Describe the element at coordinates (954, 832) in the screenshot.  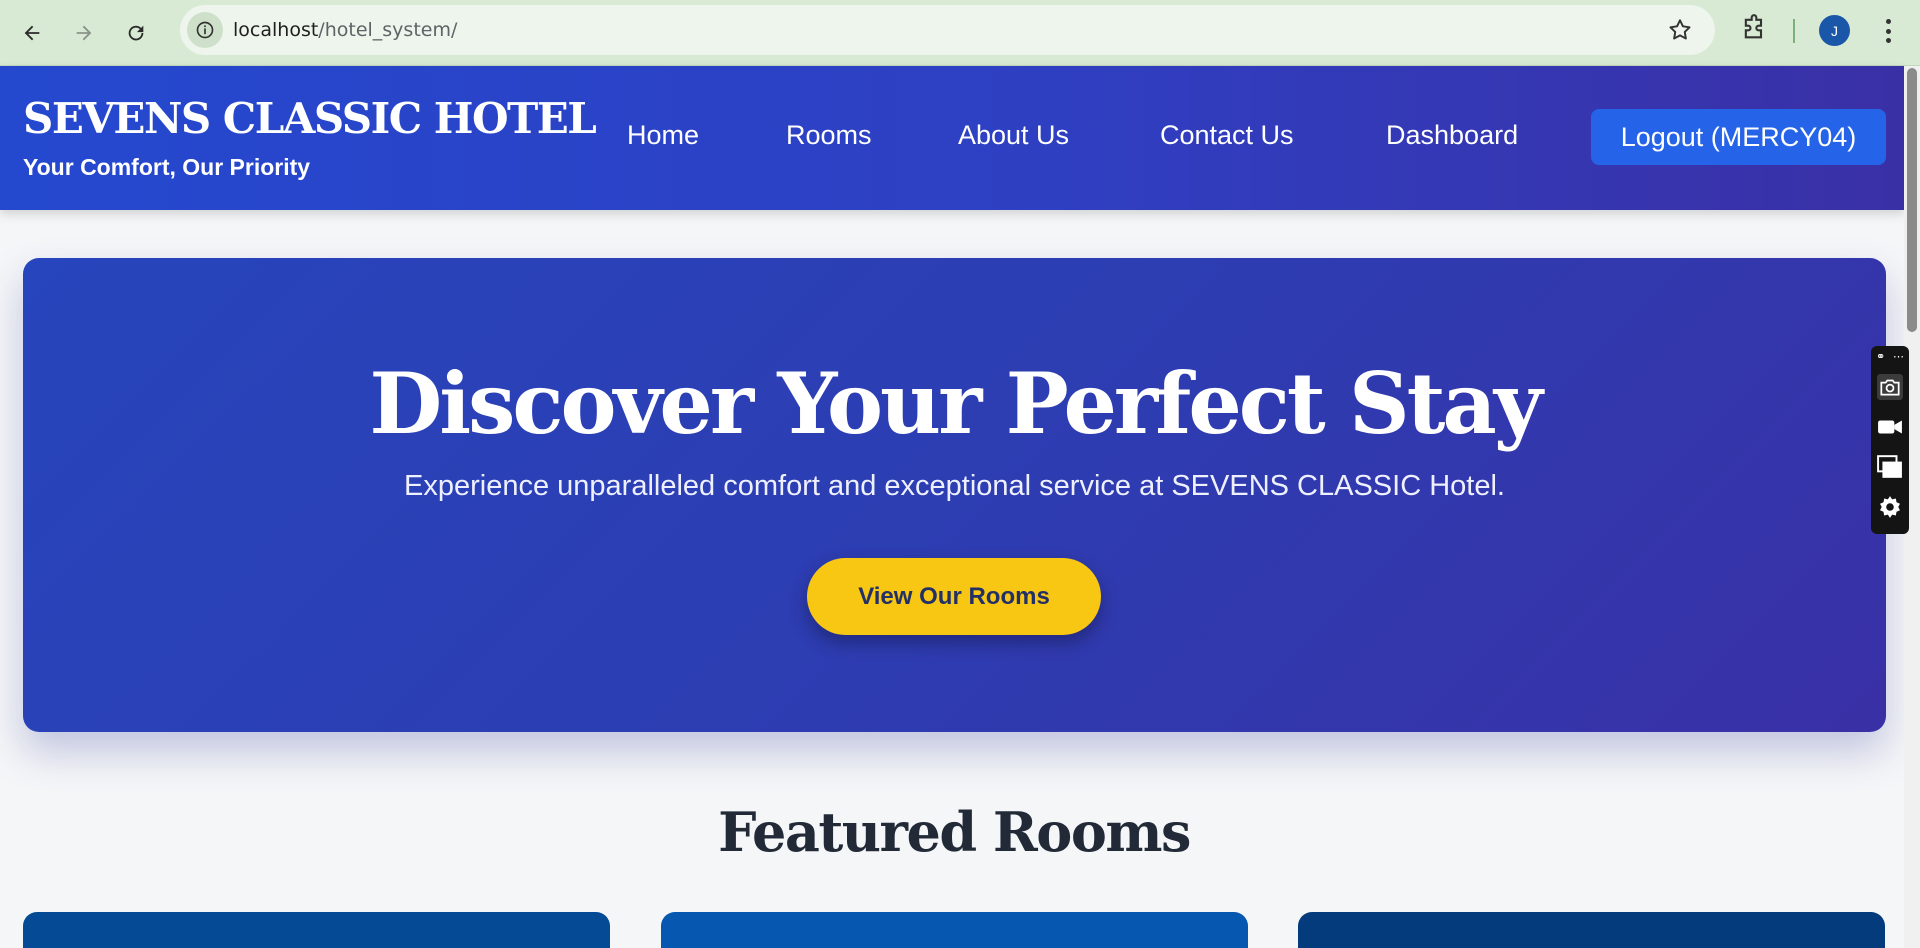
I see `featured-rooms-title: Featured Rooms` at that location.